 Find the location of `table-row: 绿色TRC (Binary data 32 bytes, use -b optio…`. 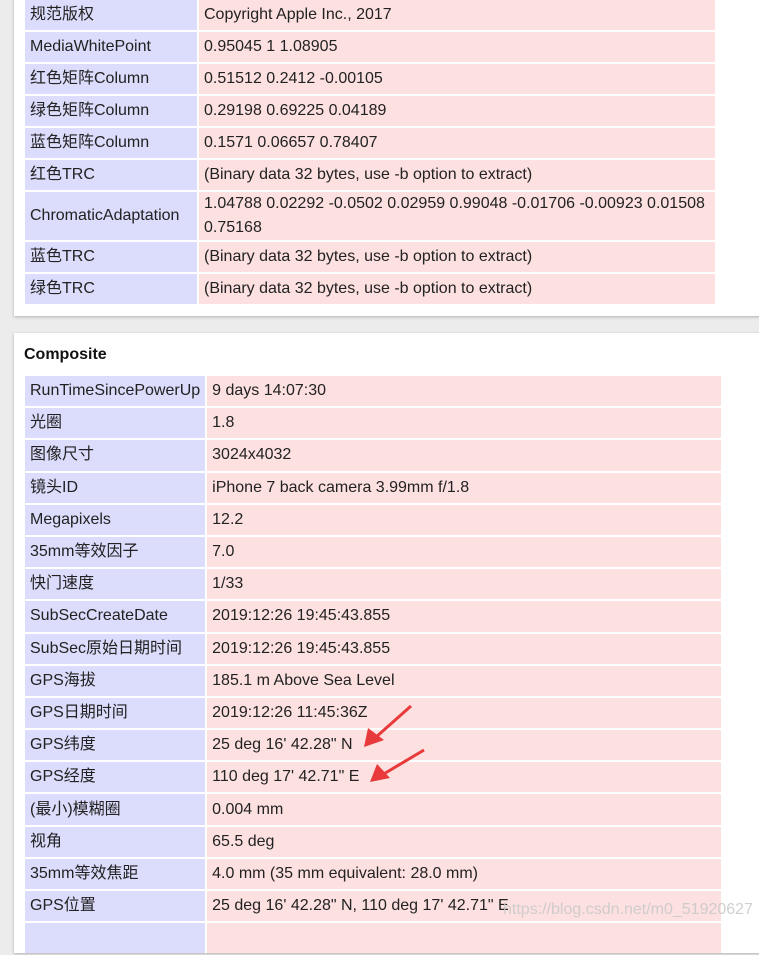

table-row: 绿色TRC (Binary data 32 bytes, use -b optio… is located at coordinates (370, 289).